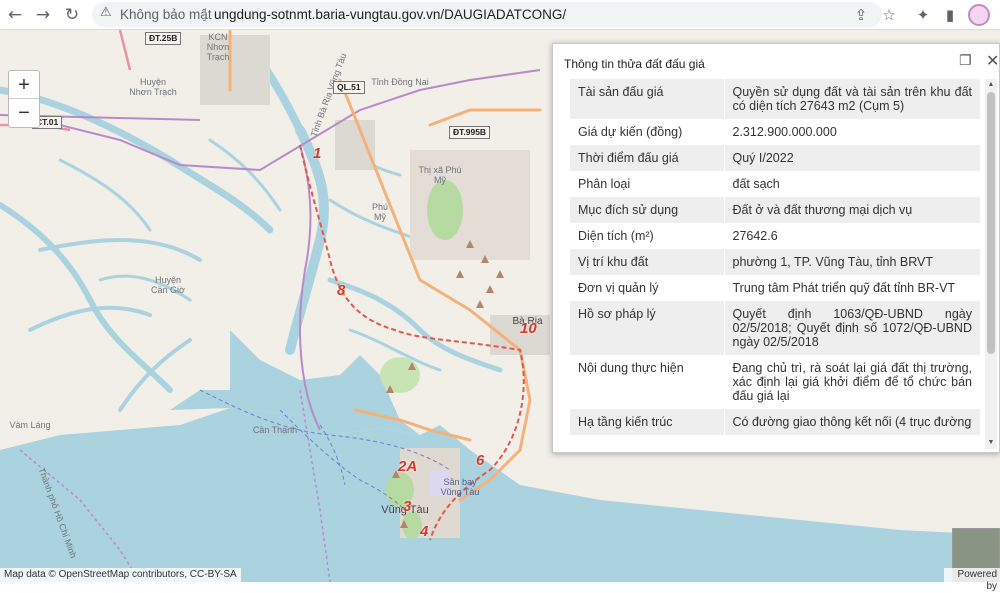  Describe the element at coordinates (991, 443) in the screenshot. I see `scroll-down-arrow: ▼` at that location.